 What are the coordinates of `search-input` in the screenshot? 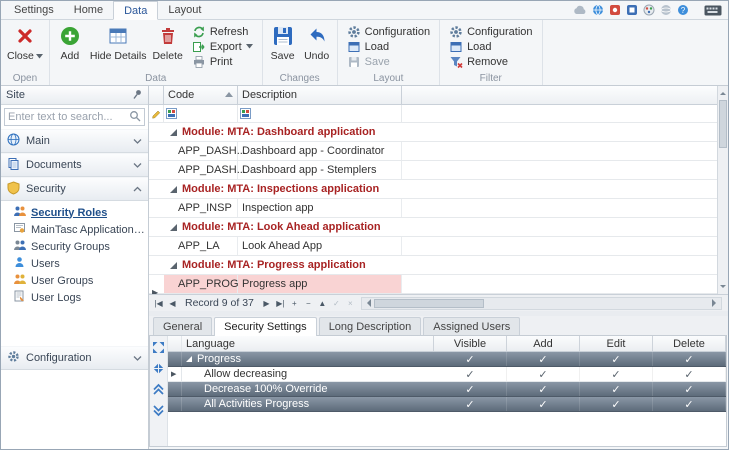 It's located at (68, 117).